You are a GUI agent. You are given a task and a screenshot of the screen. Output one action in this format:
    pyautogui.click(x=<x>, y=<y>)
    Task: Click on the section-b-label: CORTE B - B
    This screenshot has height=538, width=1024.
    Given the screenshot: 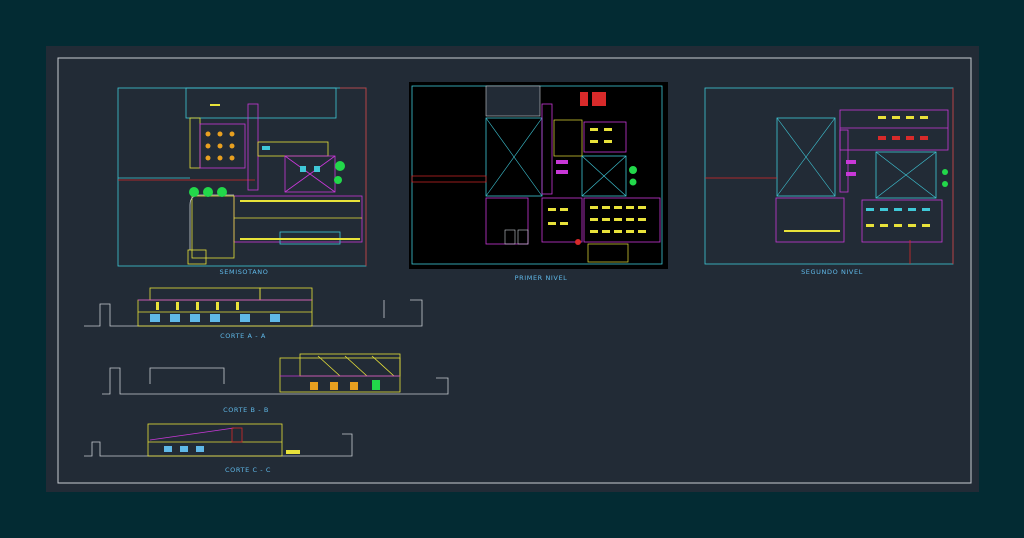 What is the action you would take?
    pyautogui.click(x=246, y=410)
    